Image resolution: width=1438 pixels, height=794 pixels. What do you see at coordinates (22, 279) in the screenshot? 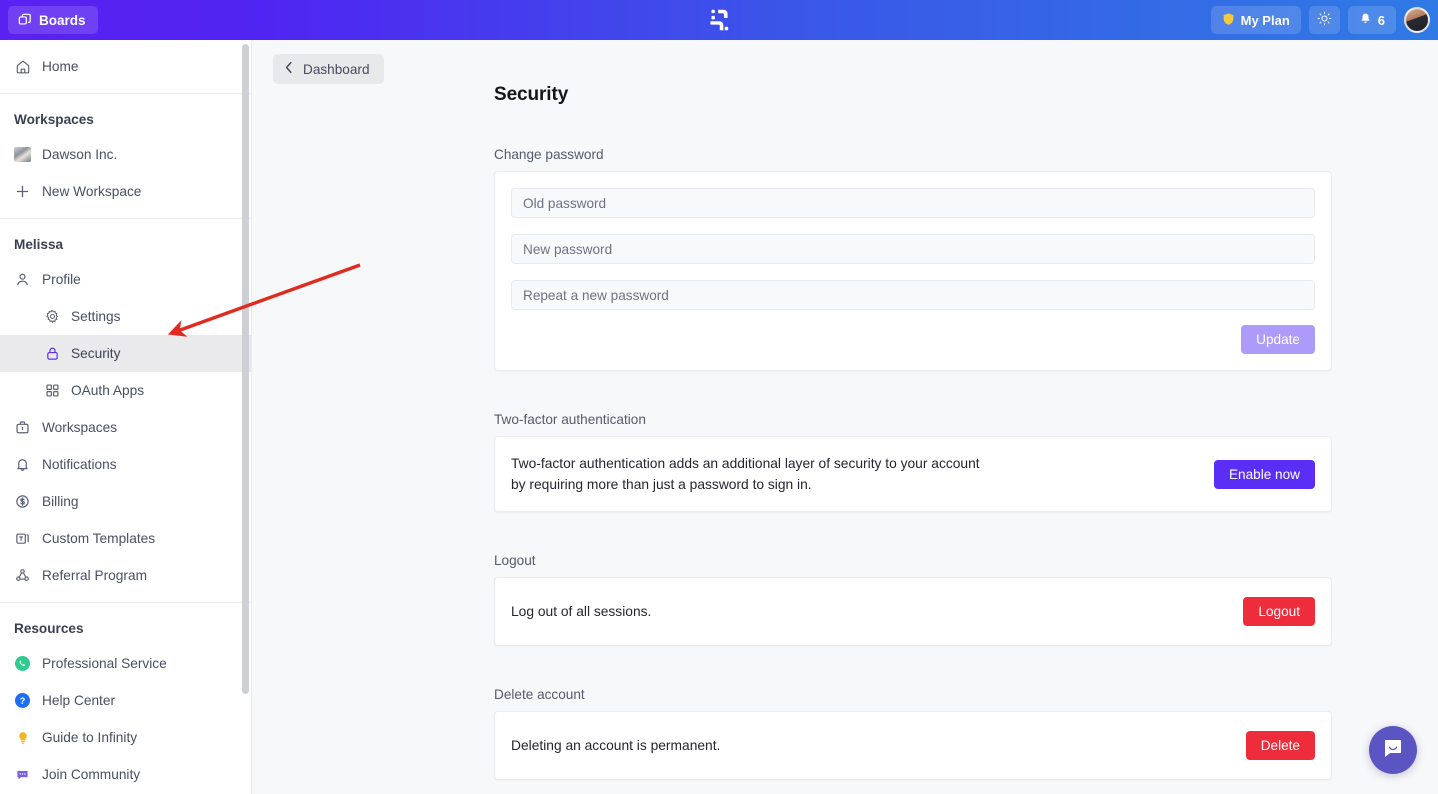
I see `person-icon` at bounding box center [22, 279].